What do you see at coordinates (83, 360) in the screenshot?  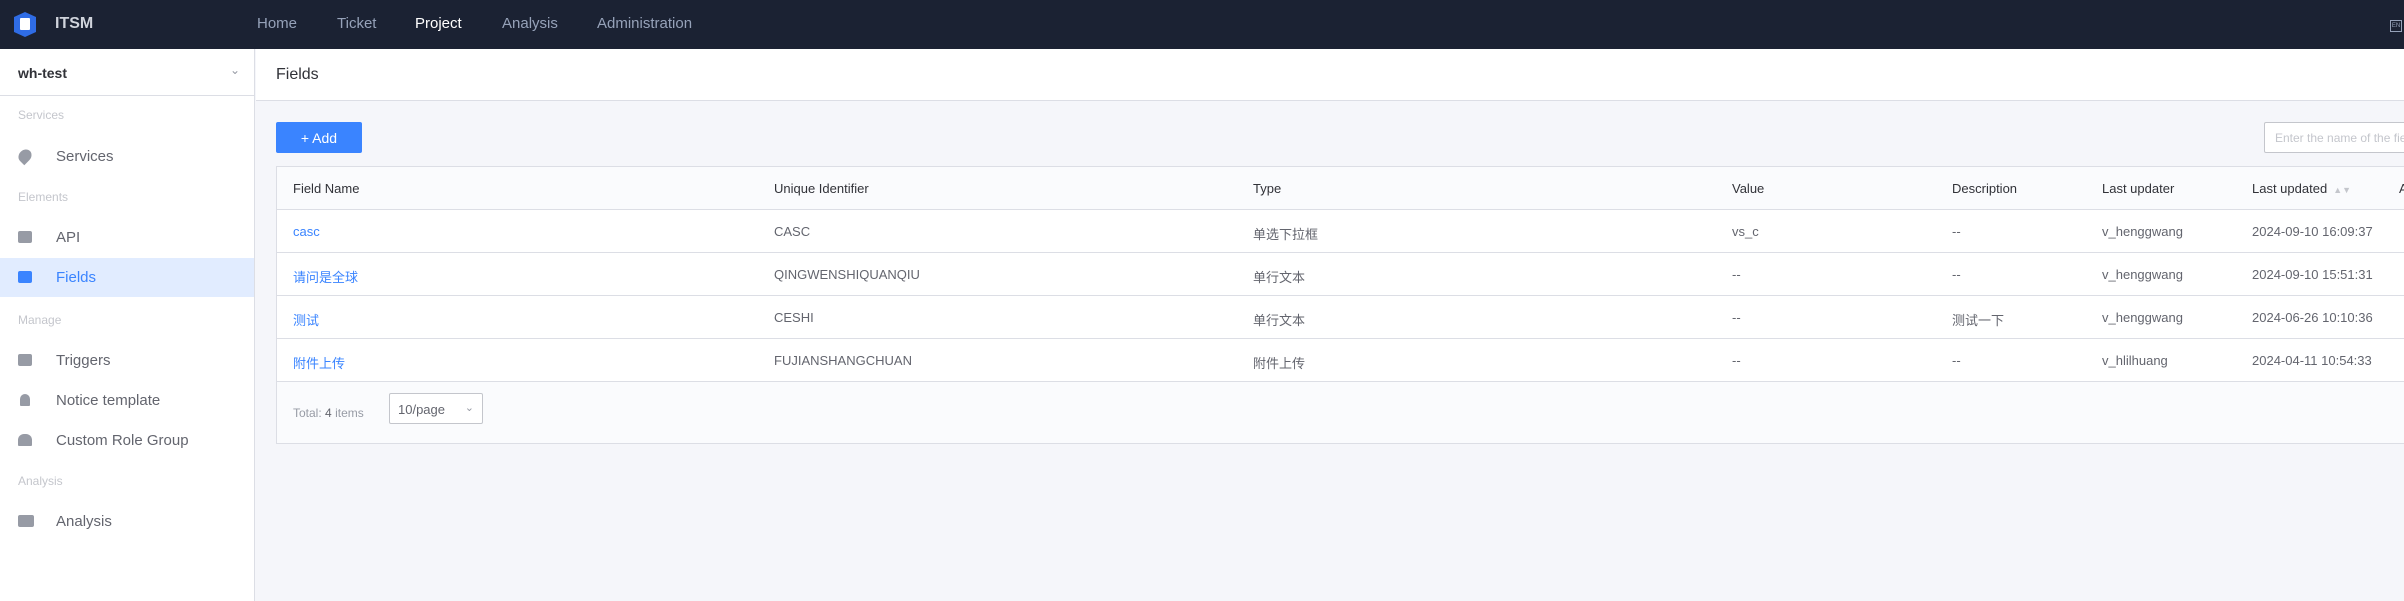 I see `sidebar-item-label: Triggers` at bounding box center [83, 360].